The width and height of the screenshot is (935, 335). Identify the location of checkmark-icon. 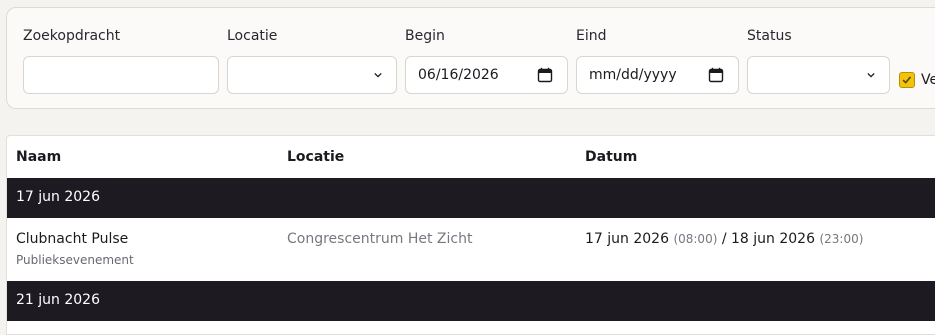
(907, 80).